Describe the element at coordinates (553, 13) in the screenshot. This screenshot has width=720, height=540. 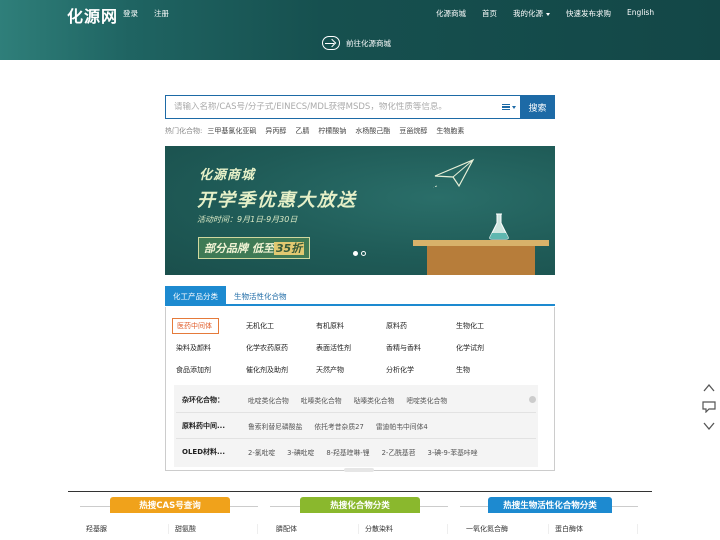
I see `top-nav: 化源商城 首页 我的化源 快速发布求购 English` at that location.